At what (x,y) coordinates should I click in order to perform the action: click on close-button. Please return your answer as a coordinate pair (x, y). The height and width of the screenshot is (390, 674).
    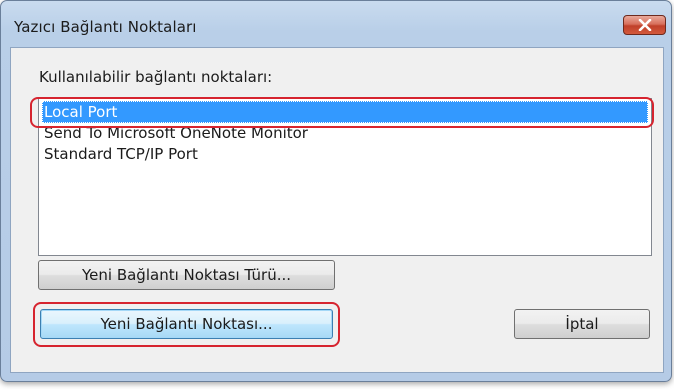
    Looking at the image, I should click on (644, 25).